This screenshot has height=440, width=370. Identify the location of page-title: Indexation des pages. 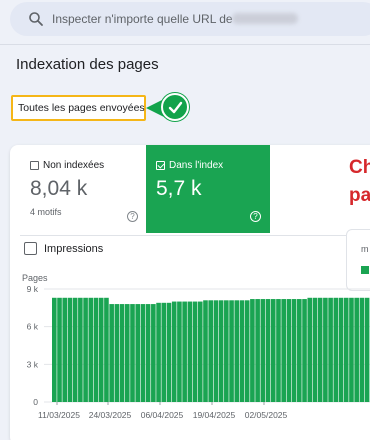
(87, 64).